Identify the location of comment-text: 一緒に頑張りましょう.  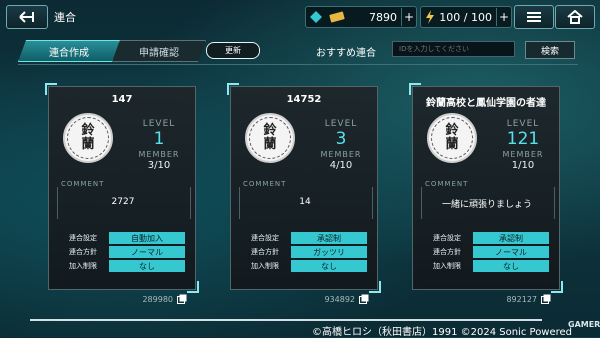
(486, 205).